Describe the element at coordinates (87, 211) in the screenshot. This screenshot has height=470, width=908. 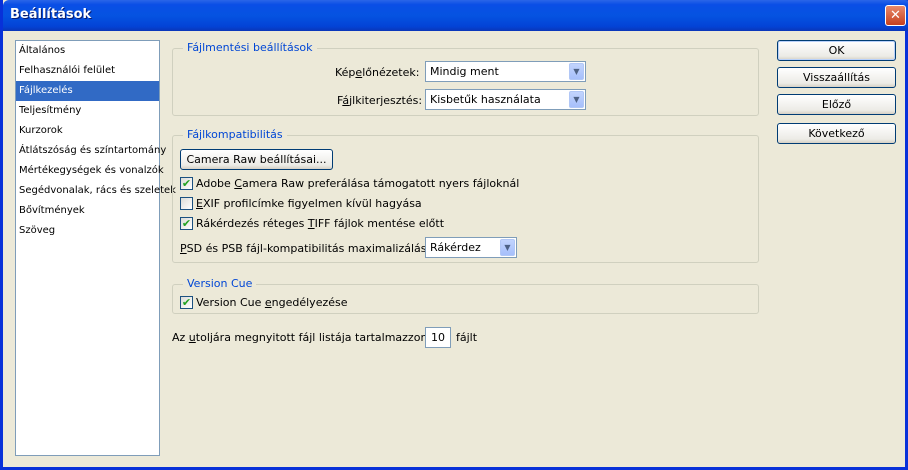
I see `sidebar-item: Bővítmények` at that location.